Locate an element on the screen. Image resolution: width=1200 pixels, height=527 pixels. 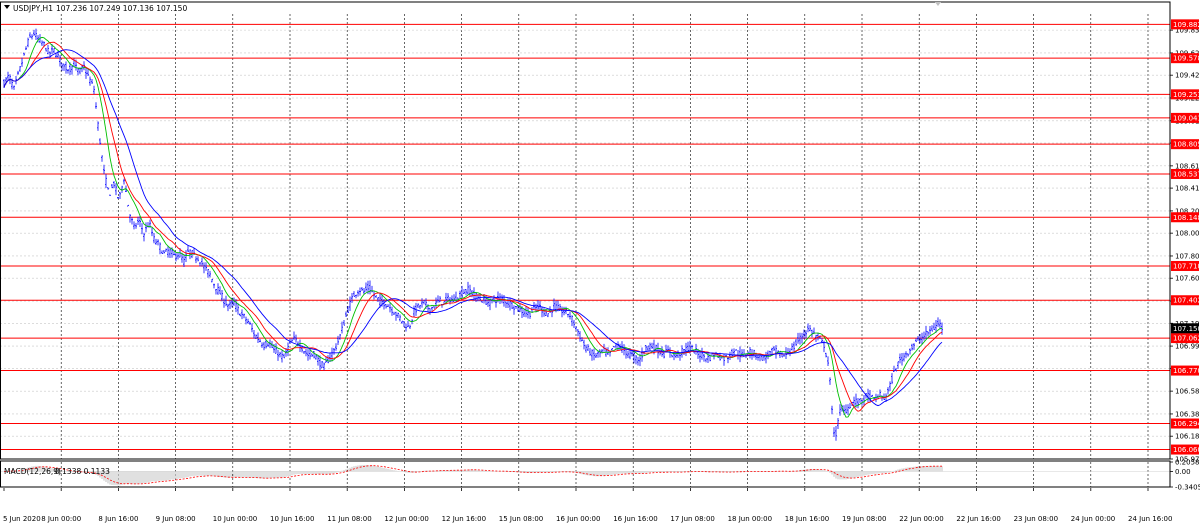
level-label: 106.060 is located at coordinates (1186, 450).